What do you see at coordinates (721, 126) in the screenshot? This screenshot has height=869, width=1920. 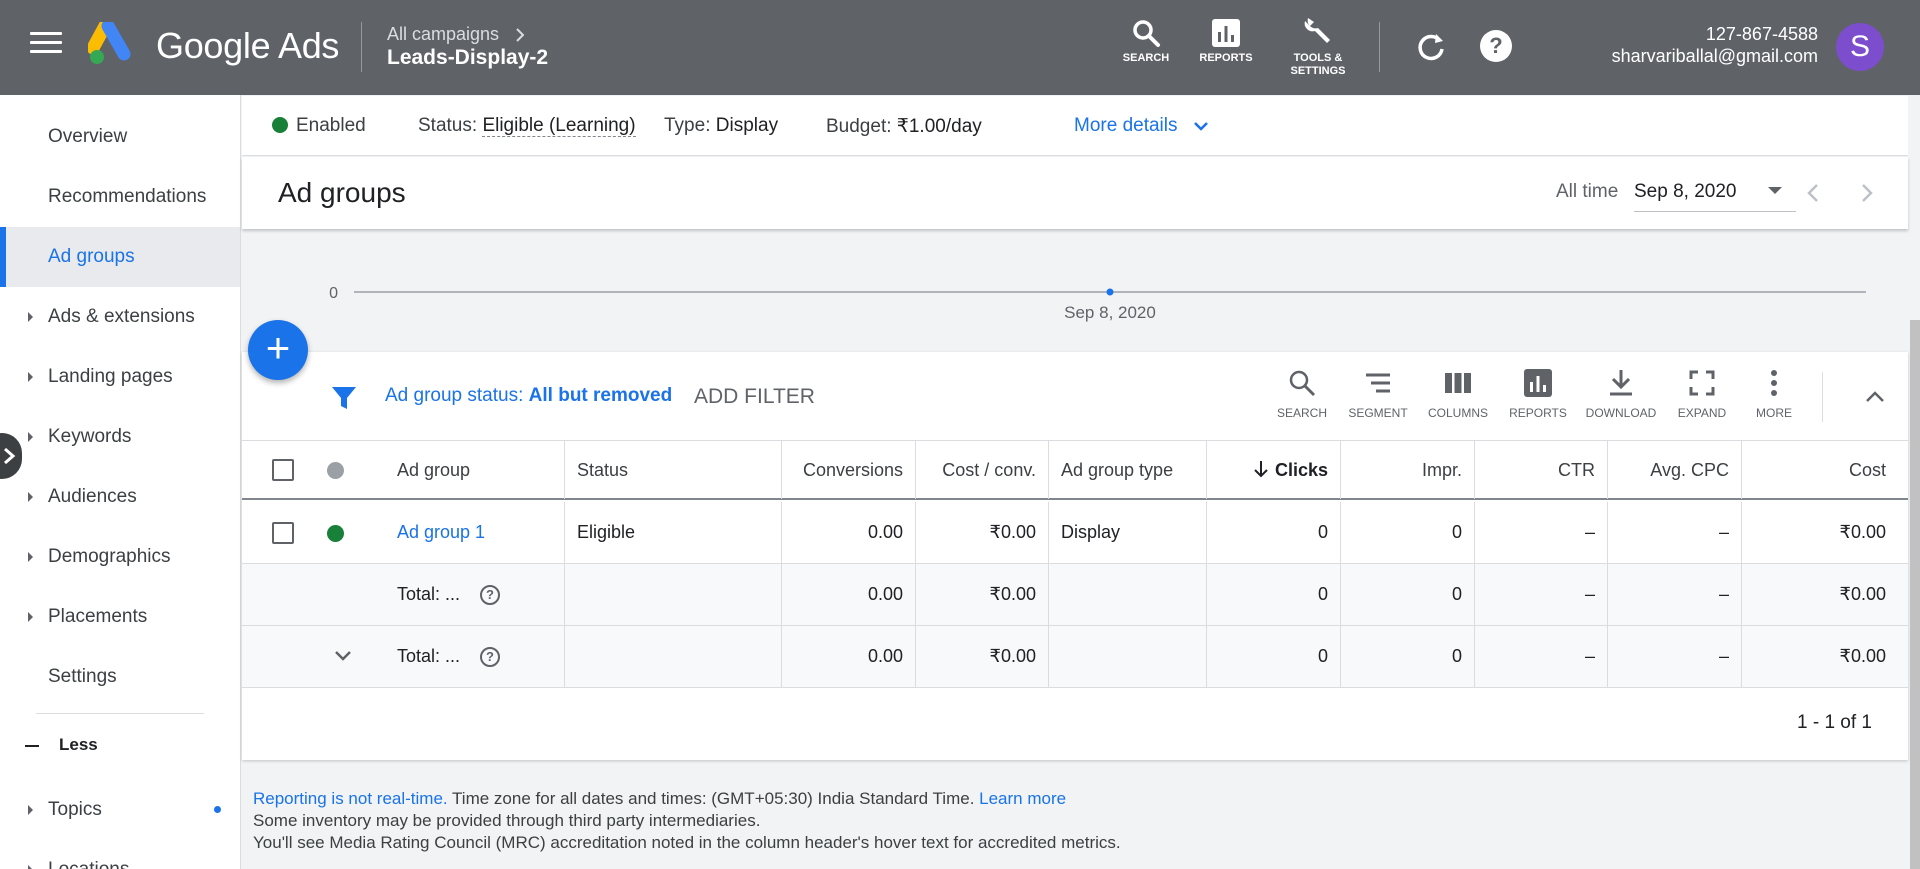 I see `campaign-type: Type: Display` at bounding box center [721, 126].